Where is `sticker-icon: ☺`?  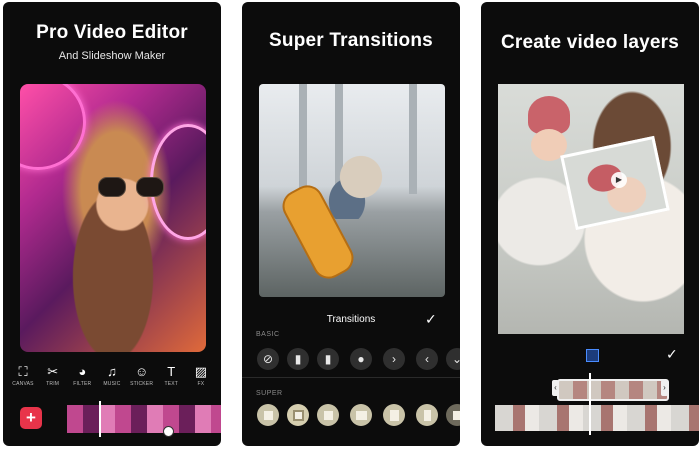
sticker-icon: ☺ is located at coordinates (141, 371).